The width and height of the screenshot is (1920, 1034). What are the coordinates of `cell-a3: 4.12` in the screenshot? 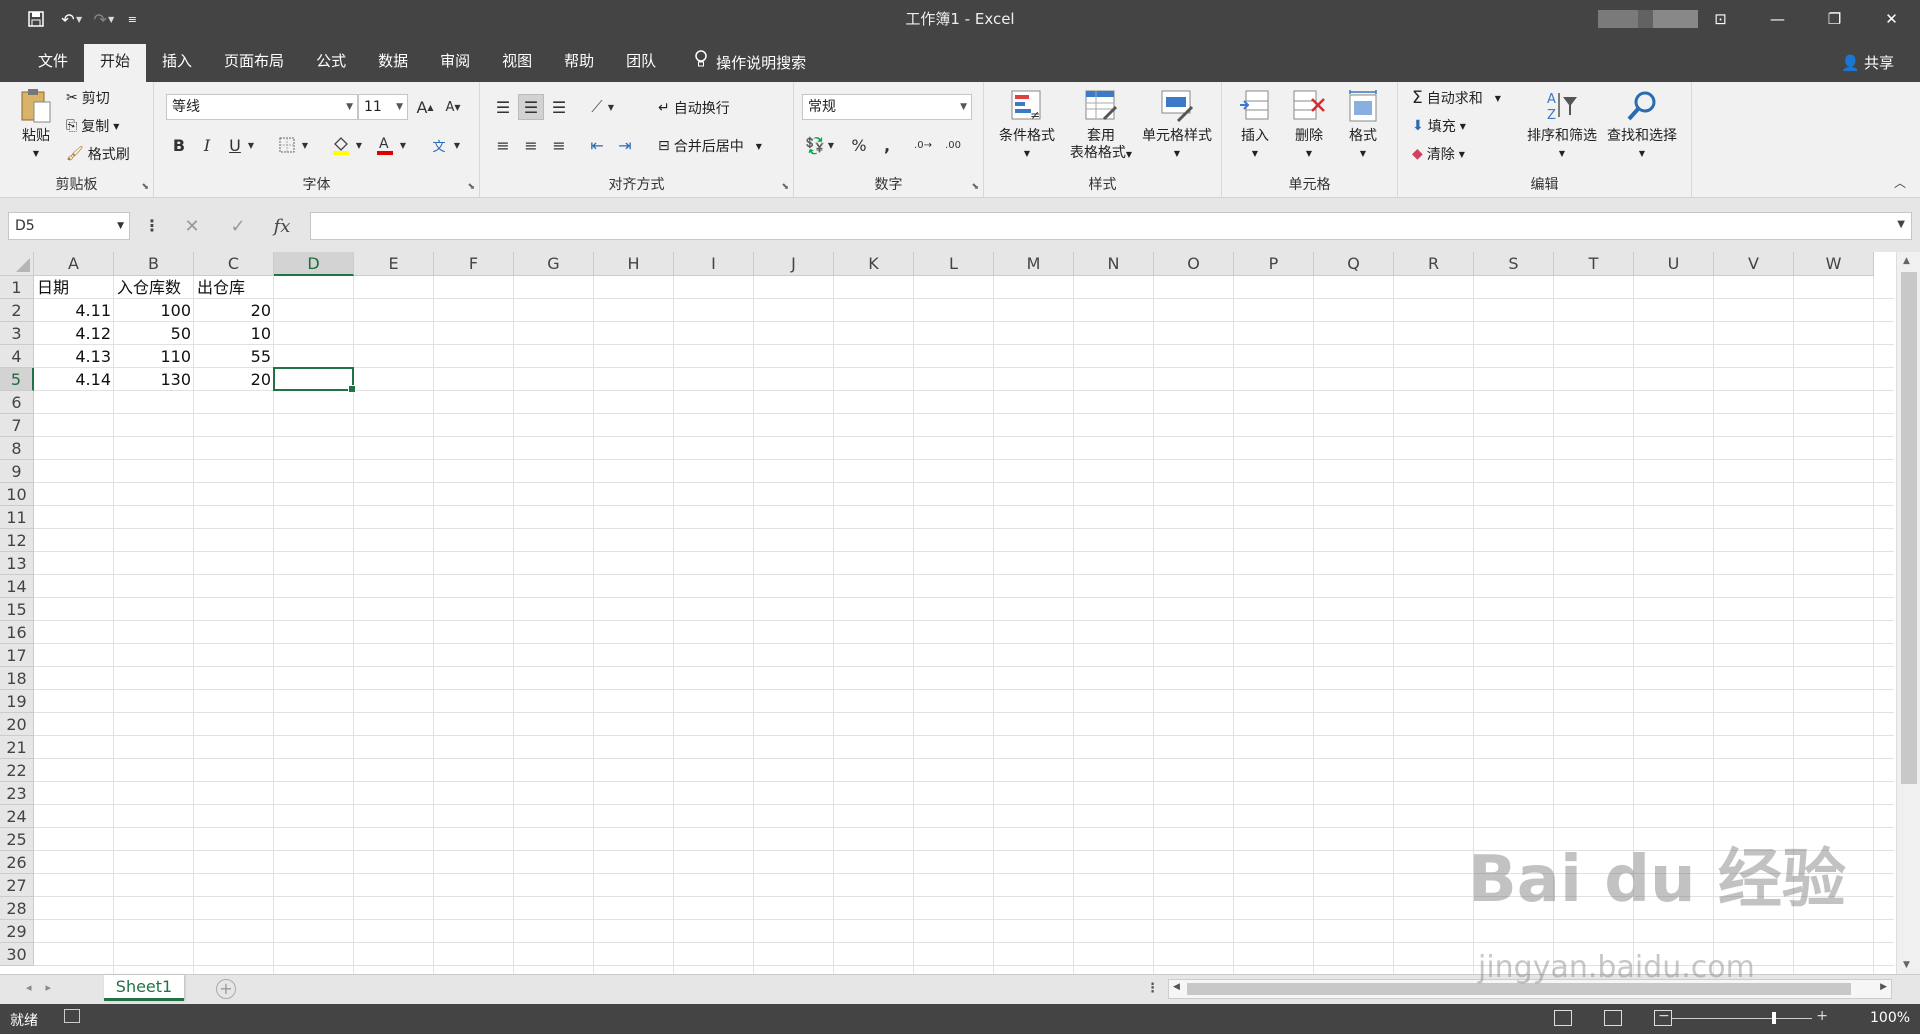 It's located at (74, 333).